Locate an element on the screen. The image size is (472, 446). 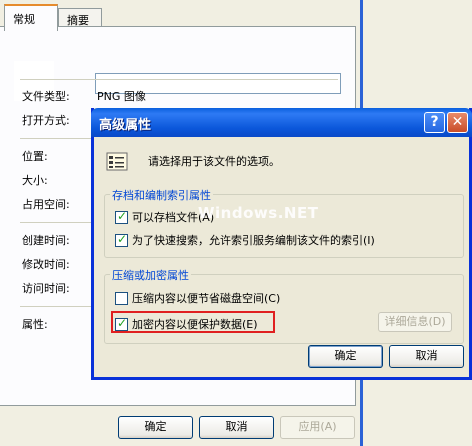
highlight-box is located at coordinates (193, 322).